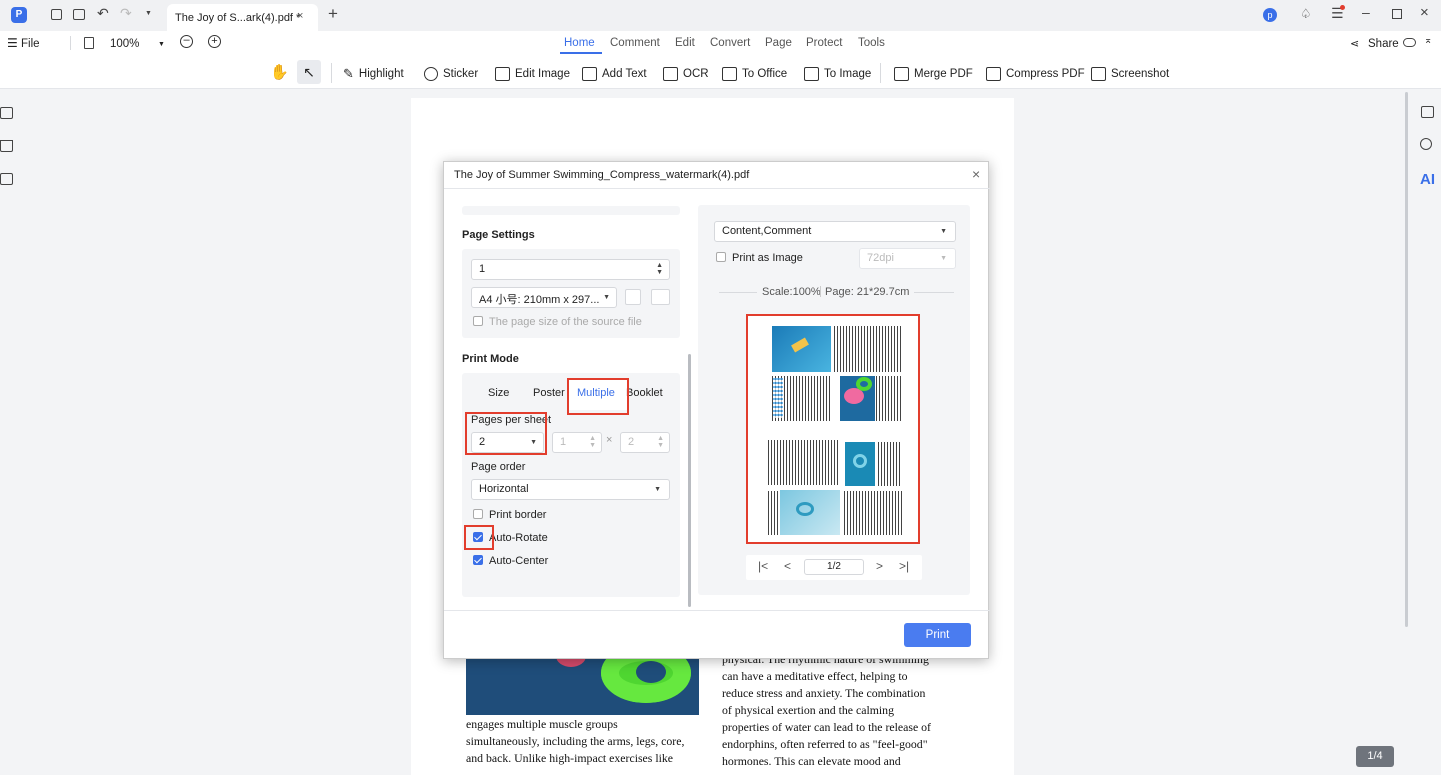  I want to click on ocr-button: OCR, so click(686, 74).